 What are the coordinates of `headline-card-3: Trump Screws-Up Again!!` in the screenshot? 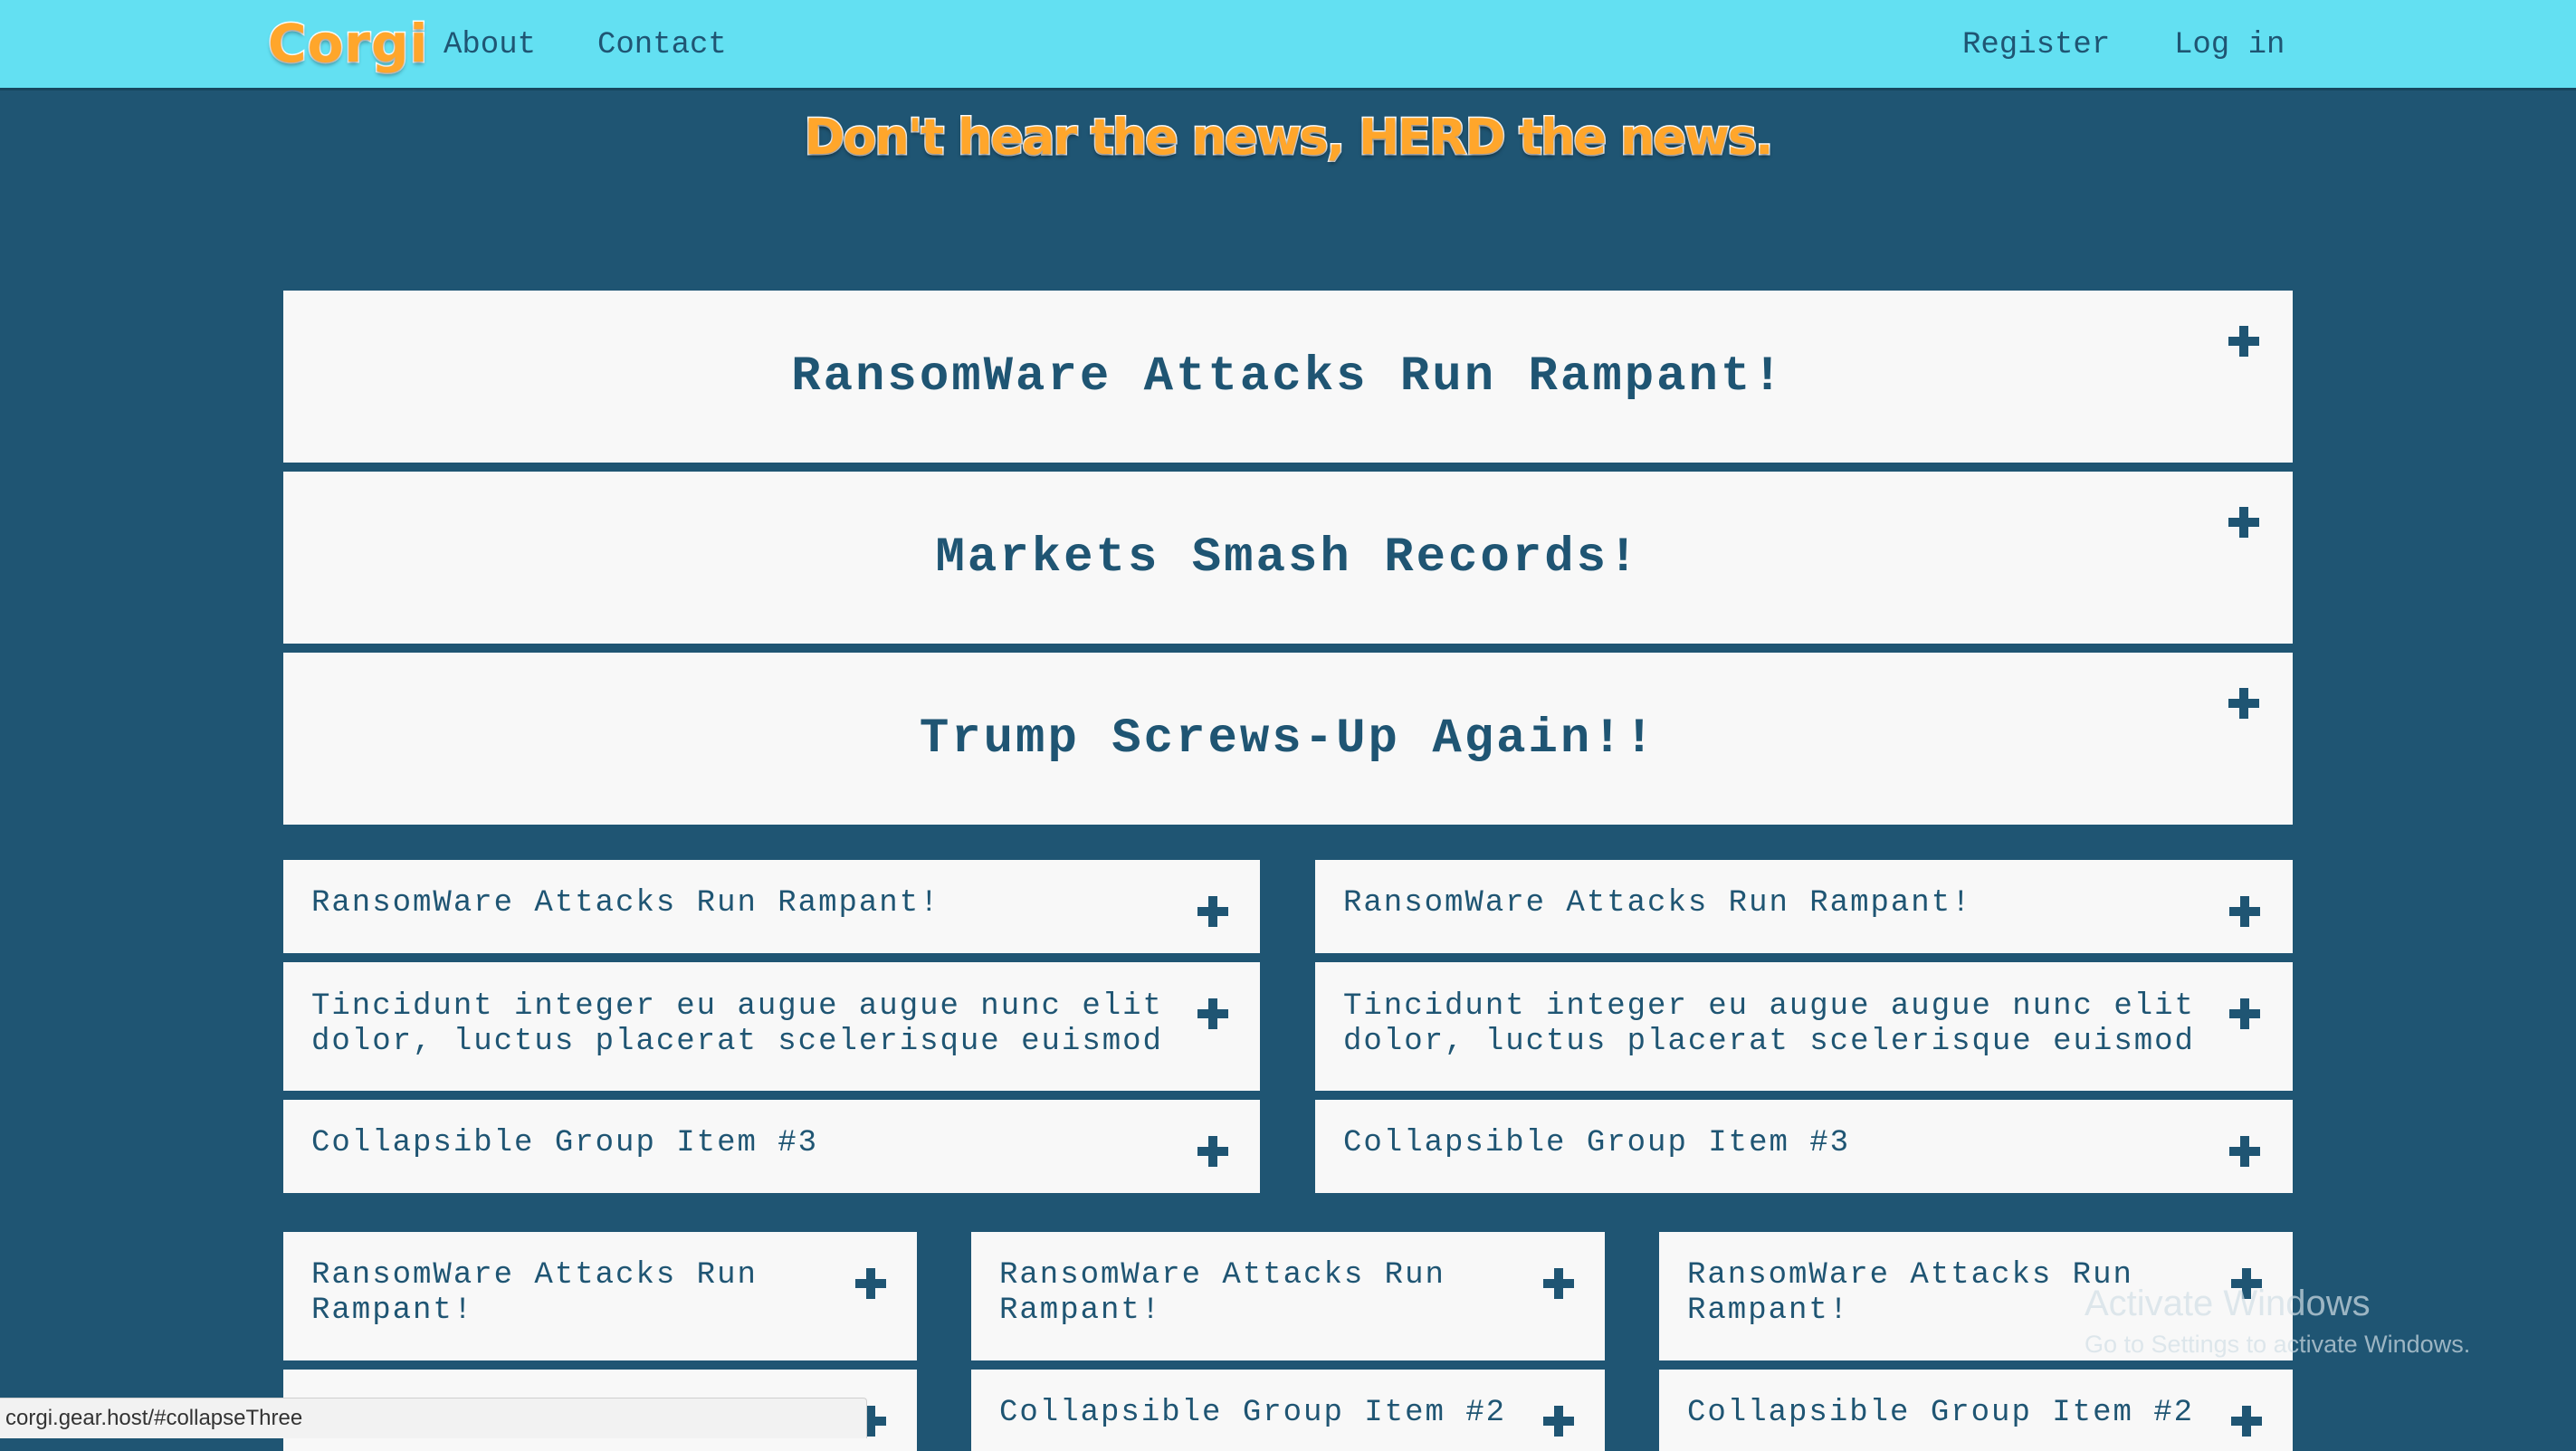 It's located at (1288, 739).